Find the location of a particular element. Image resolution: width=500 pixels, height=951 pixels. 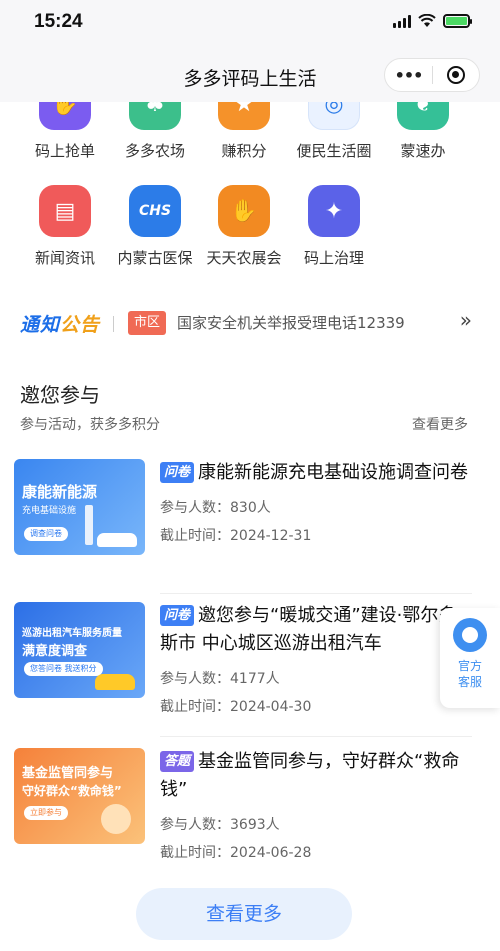

thumb-button: 调查问卷 is located at coordinates (46, 534).